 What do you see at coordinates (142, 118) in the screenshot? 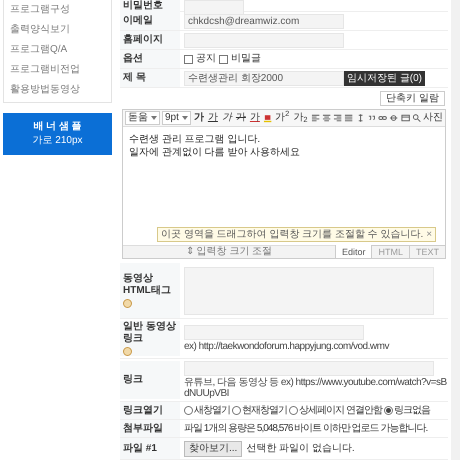
I see `font-select: 돋움` at bounding box center [142, 118].